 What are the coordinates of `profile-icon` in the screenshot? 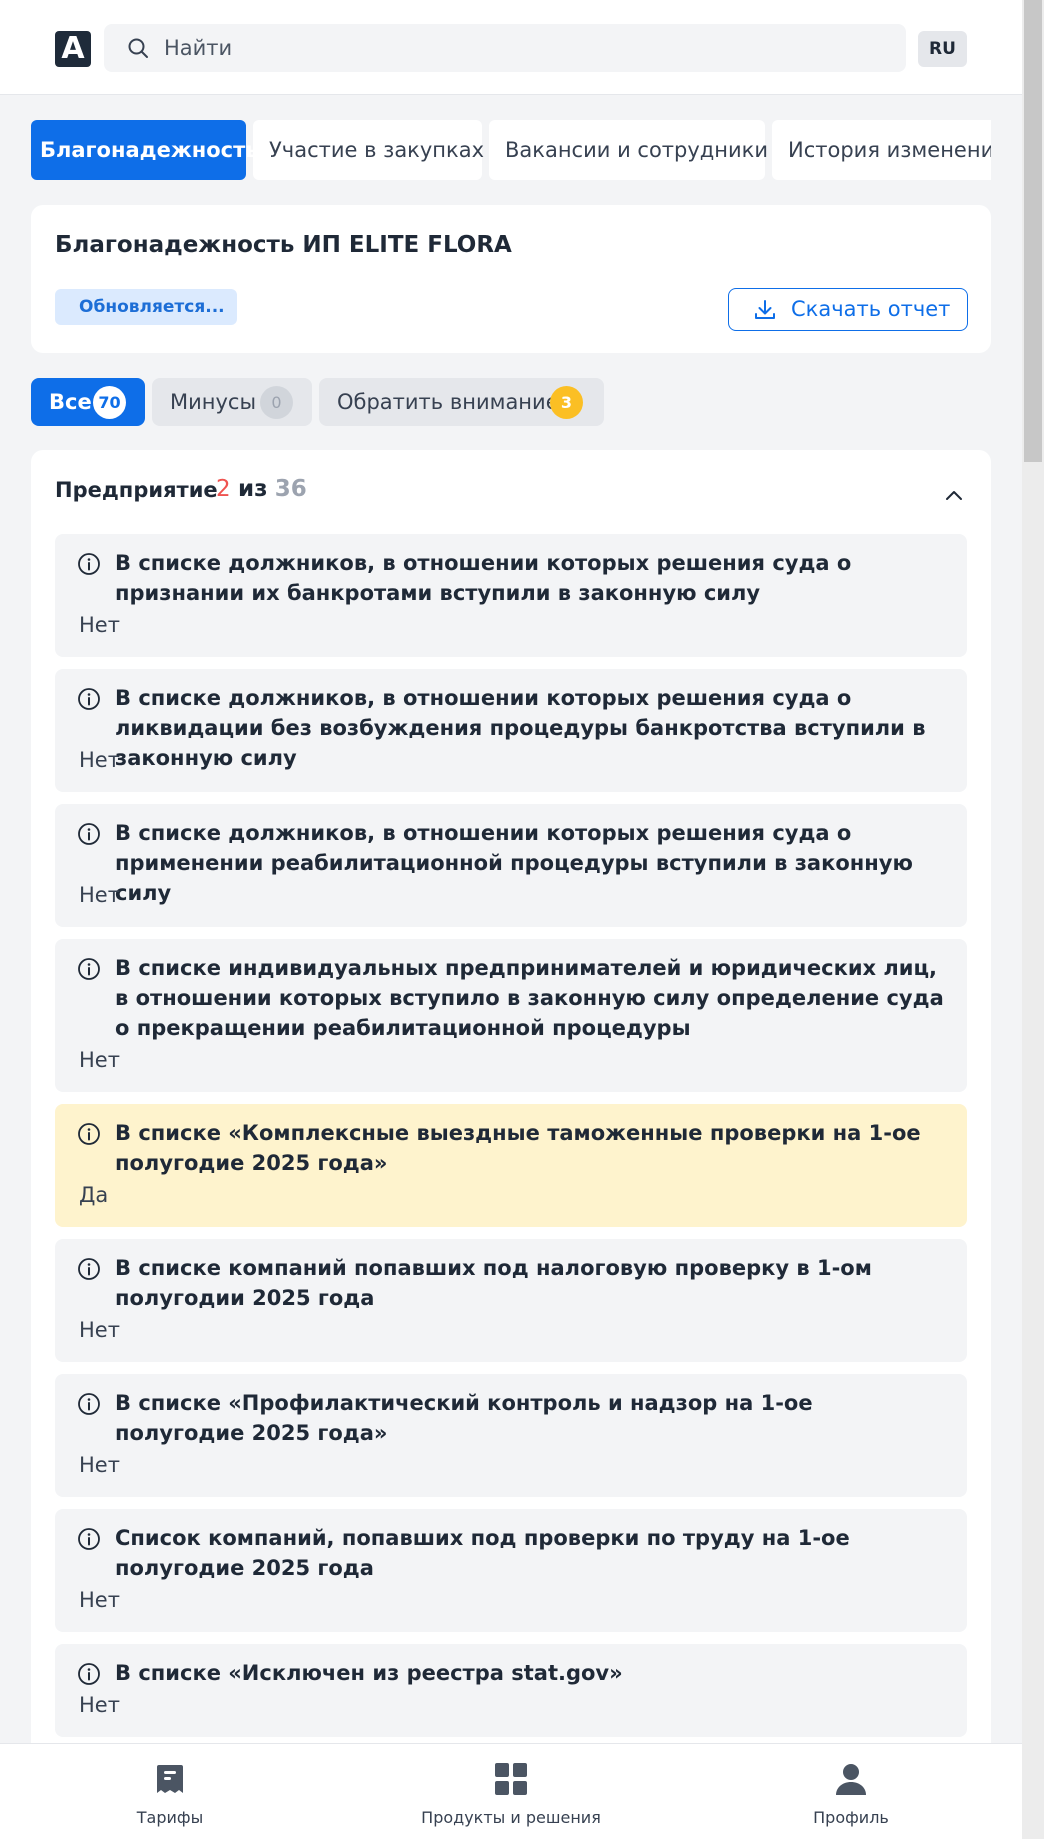 It's located at (851, 1779).